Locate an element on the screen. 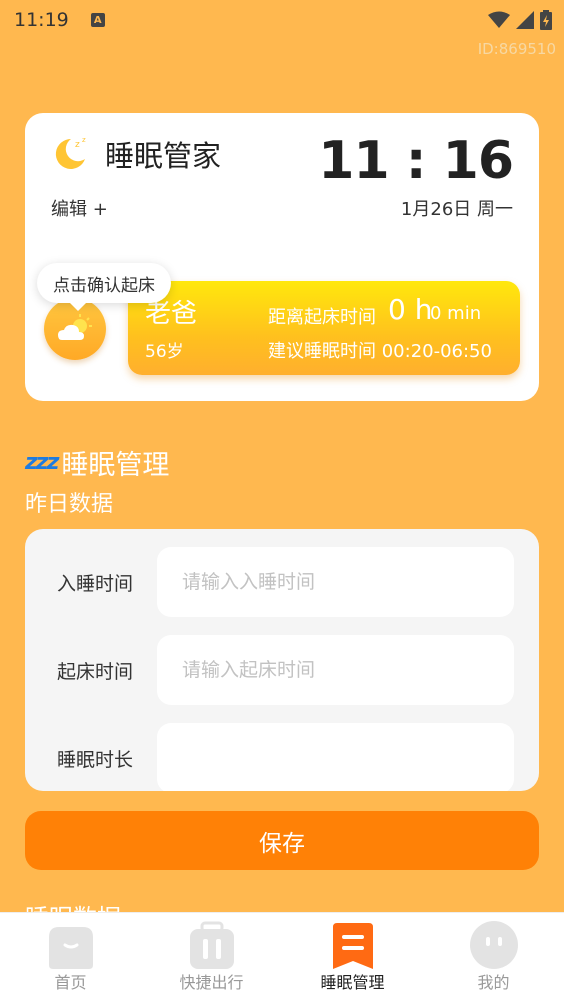  tab-sleep: 睡眠管理 is located at coordinates (352, 957).